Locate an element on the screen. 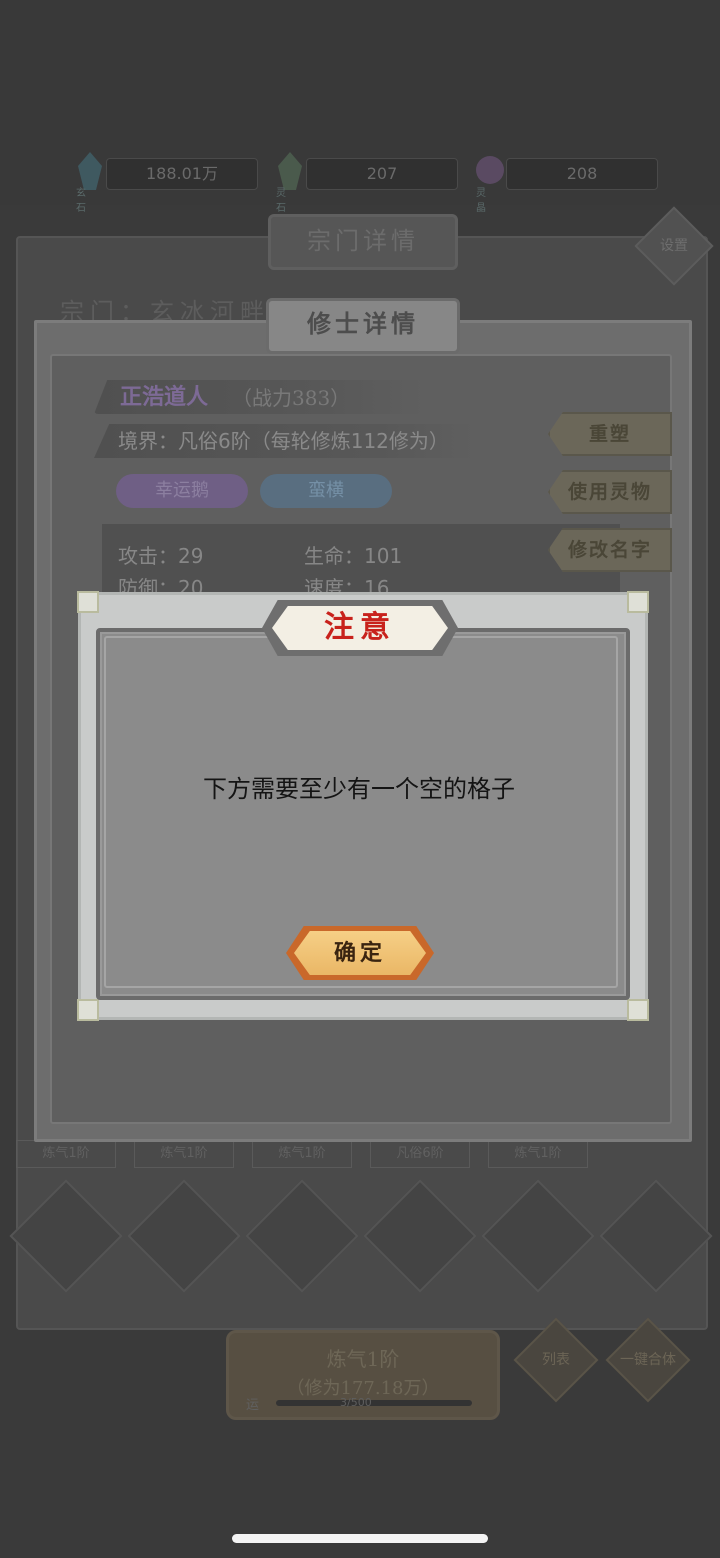  rename-button: 修改名字 is located at coordinates (610, 550).